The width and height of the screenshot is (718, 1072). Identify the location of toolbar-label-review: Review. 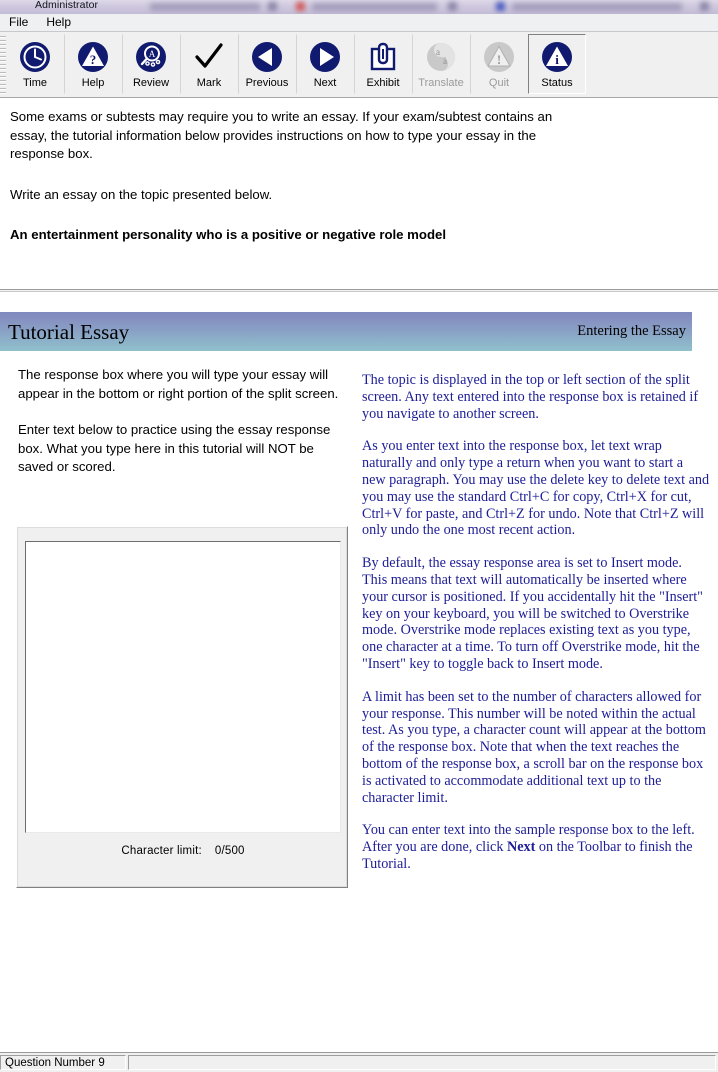
(151, 83).